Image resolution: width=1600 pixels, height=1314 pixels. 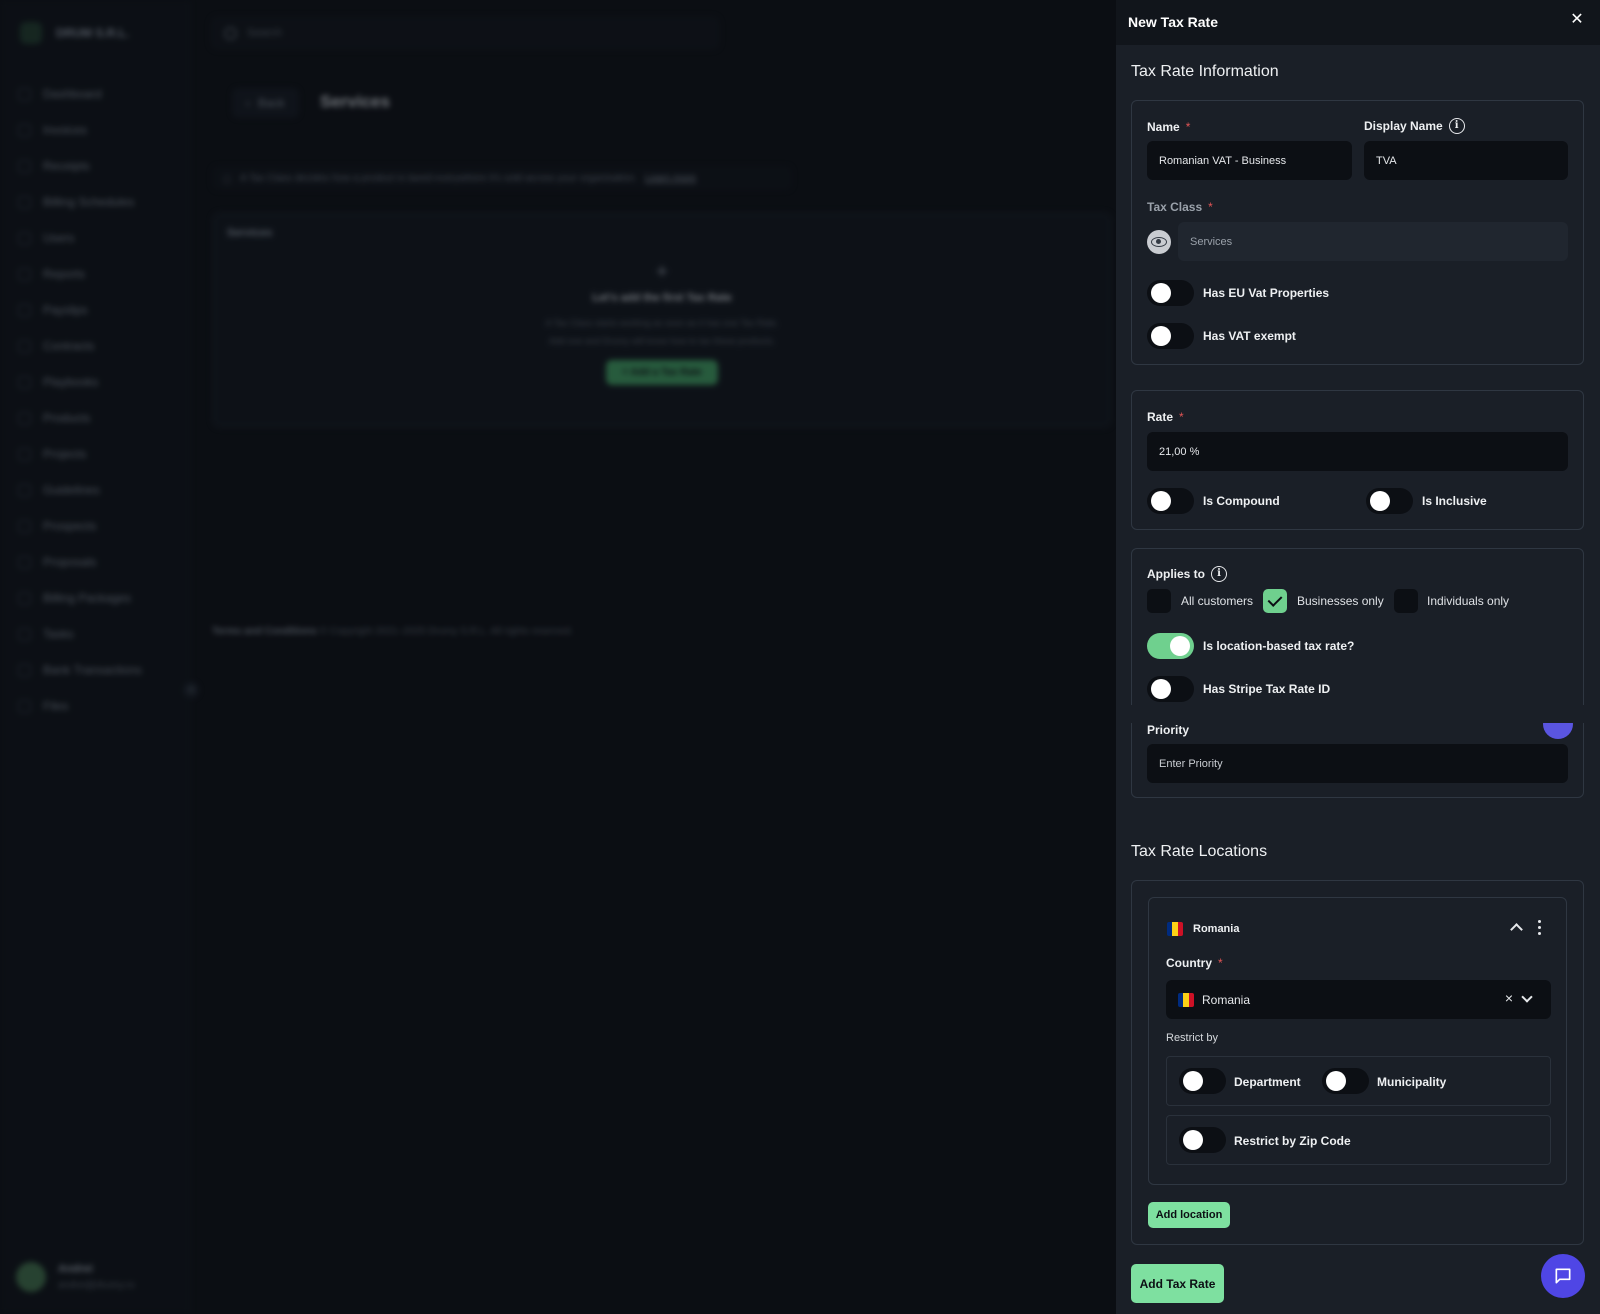 I want to click on location-header: Romania, so click(x=1203, y=929).